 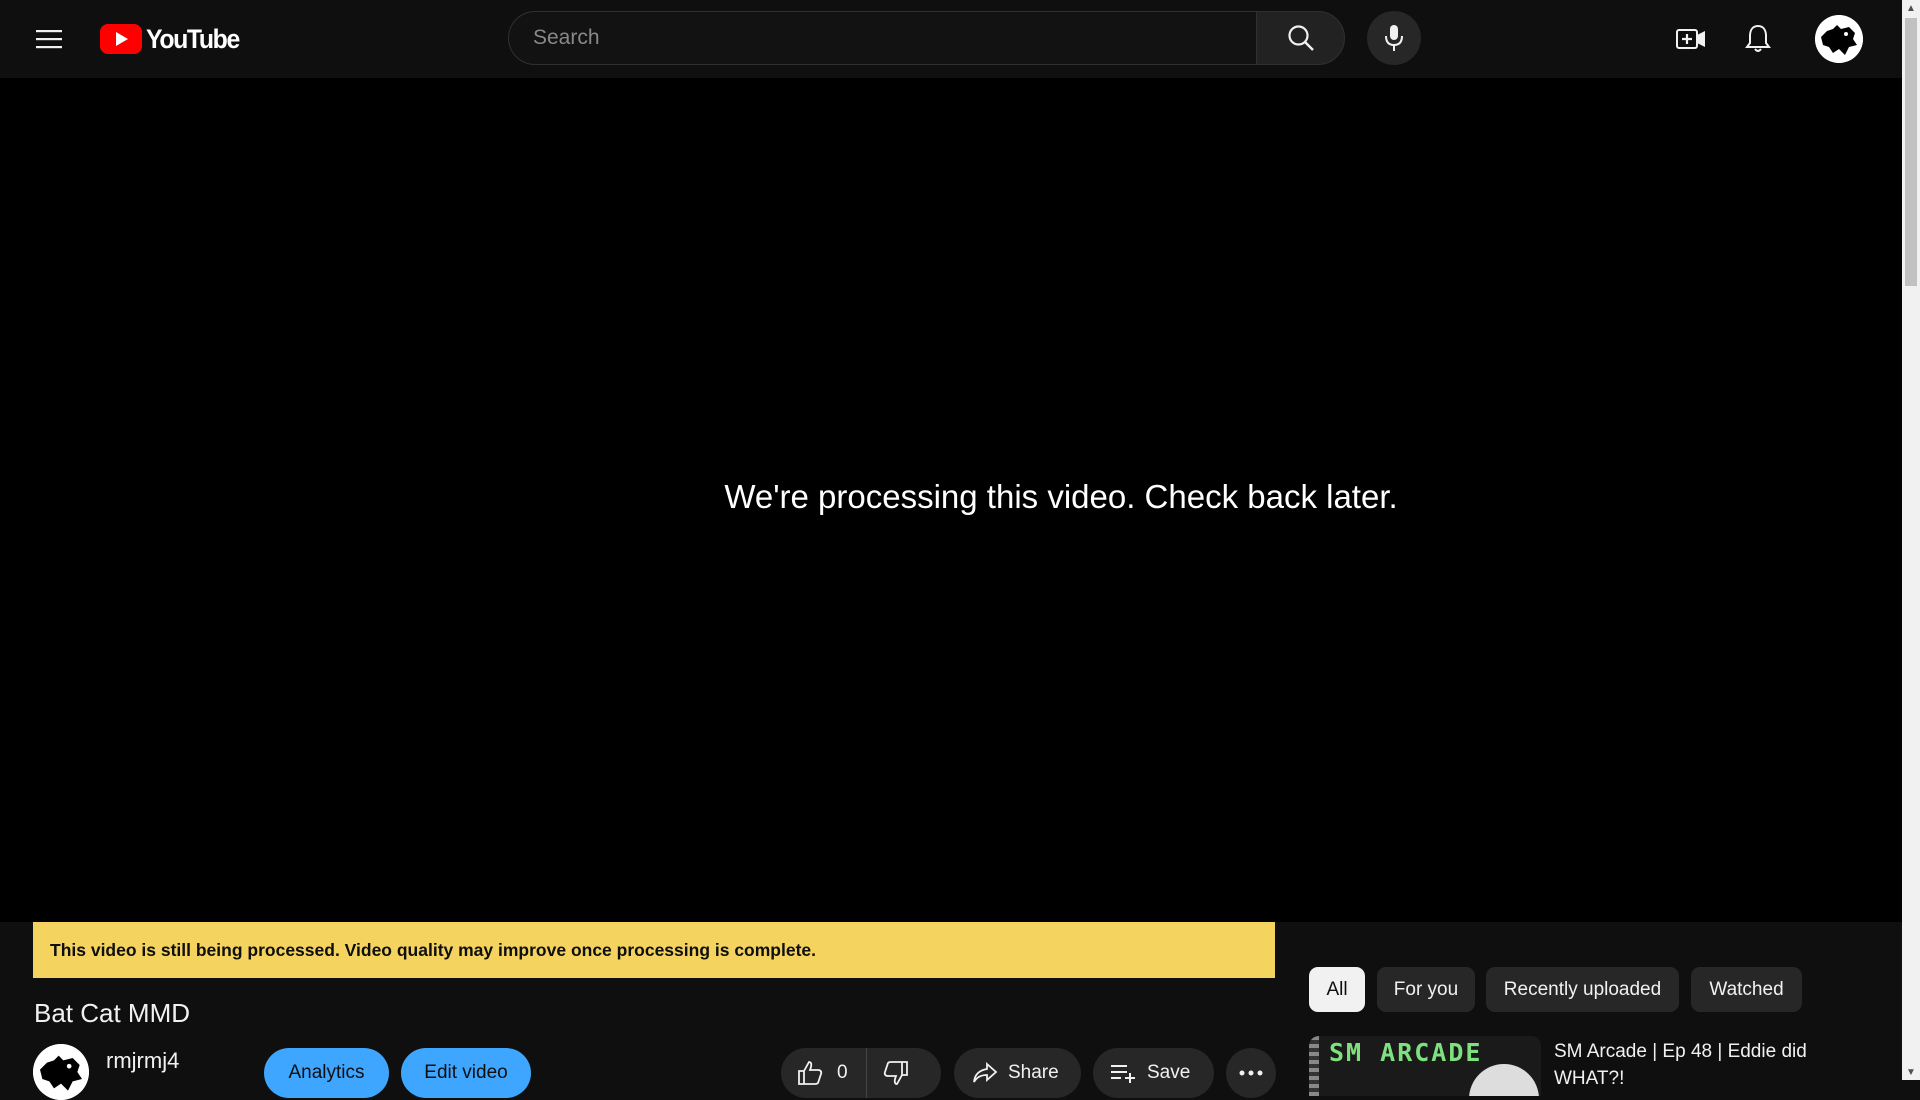 I want to click on avatar-cat-image, so click(x=1839, y=39).